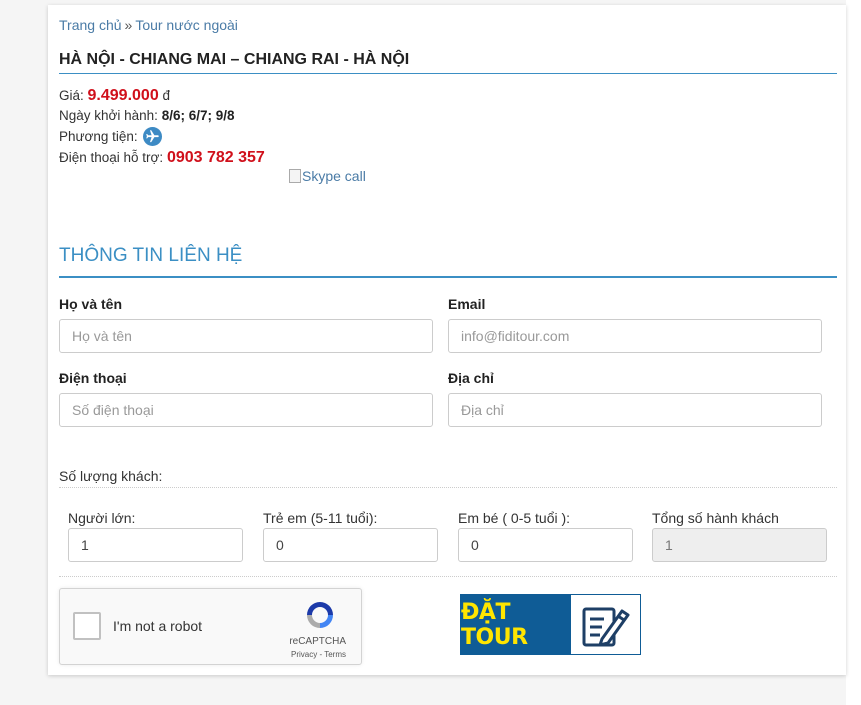 This screenshot has width=861, height=705. Describe the element at coordinates (186, 25) in the screenshot. I see `breadcrumb-current-link: Tour nước ngoài` at that location.